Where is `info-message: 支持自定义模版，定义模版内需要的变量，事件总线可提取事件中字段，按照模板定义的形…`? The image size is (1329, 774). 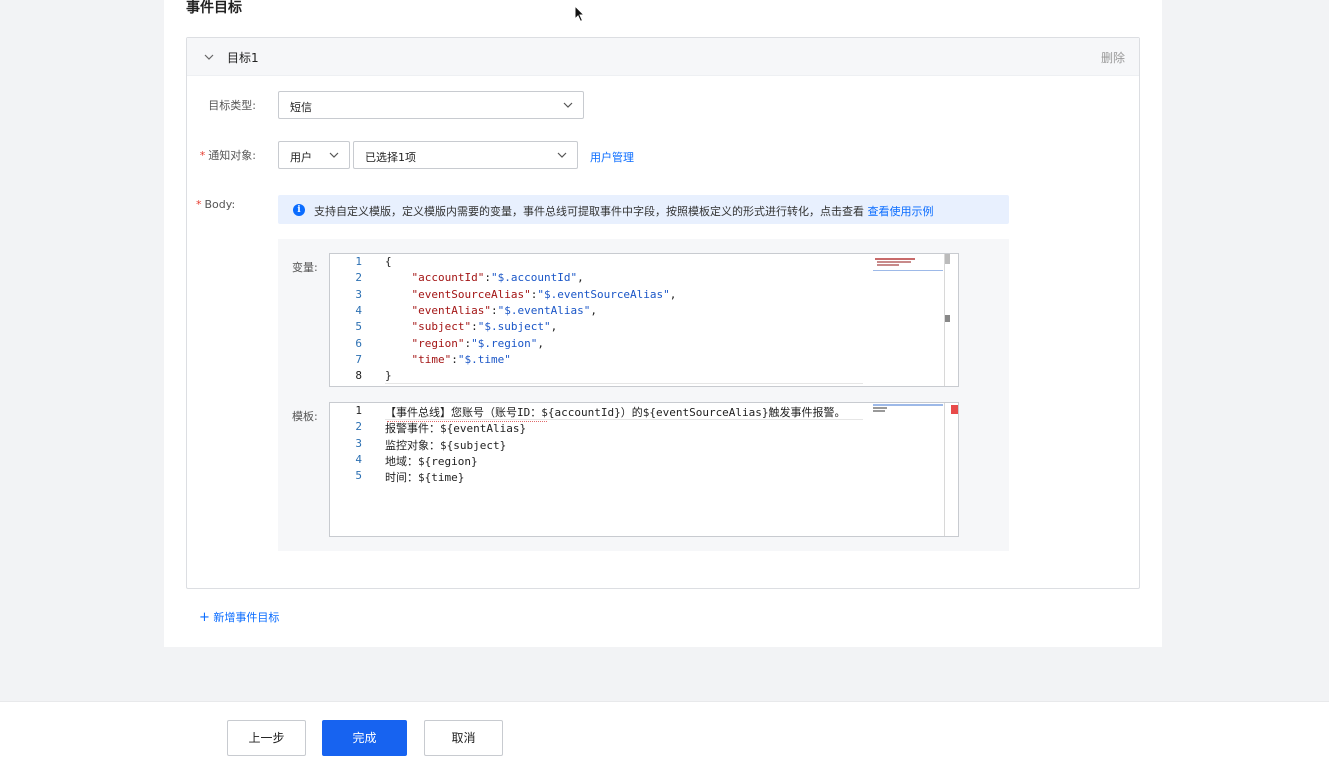 info-message: 支持自定义模版，定义模版内需要的变量，事件总线可提取事件中字段，按照模板定义的形… is located at coordinates (589, 211).